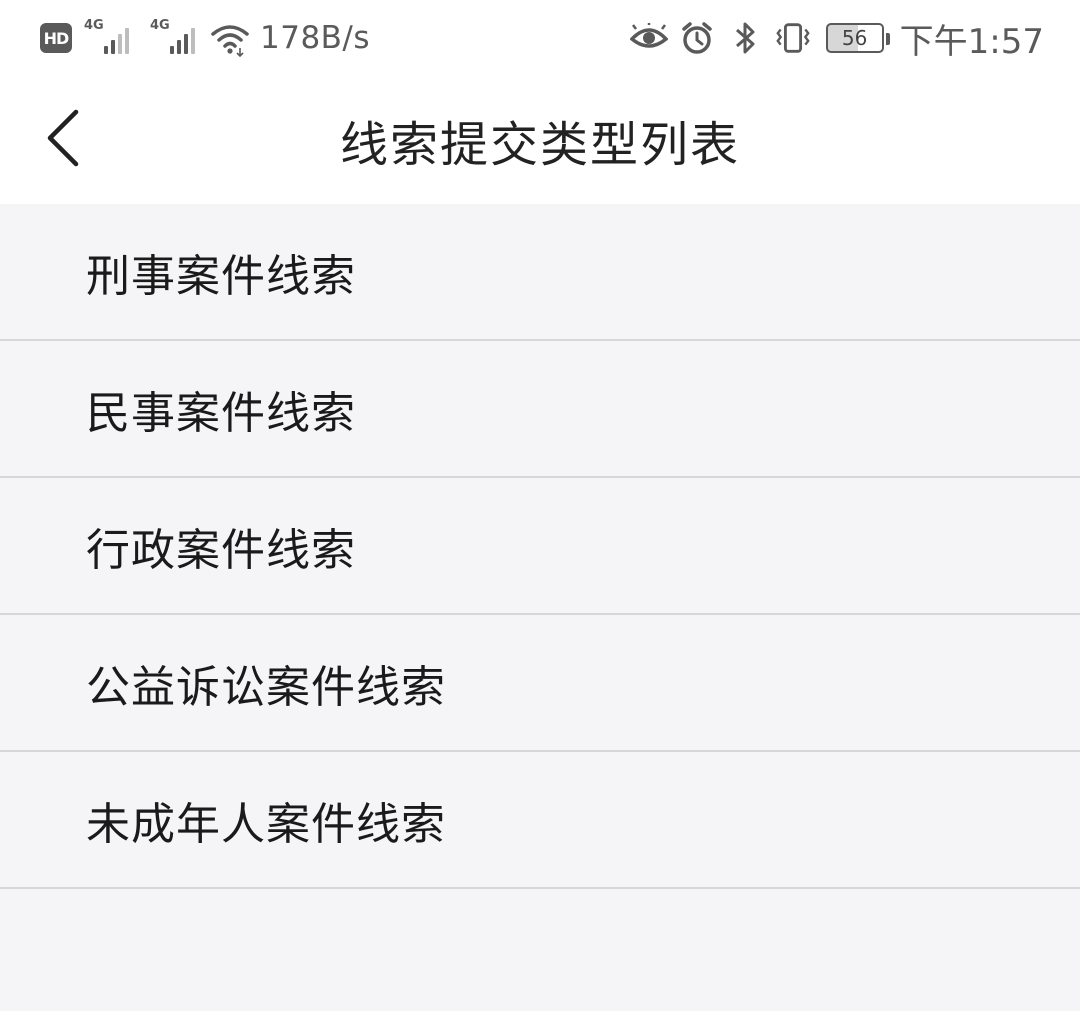 The width and height of the screenshot is (1080, 1011). What do you see at coordinates (315, 38) in the screenshot?
I see `network-speed: 178B/s` at bounding box center [315, 38].